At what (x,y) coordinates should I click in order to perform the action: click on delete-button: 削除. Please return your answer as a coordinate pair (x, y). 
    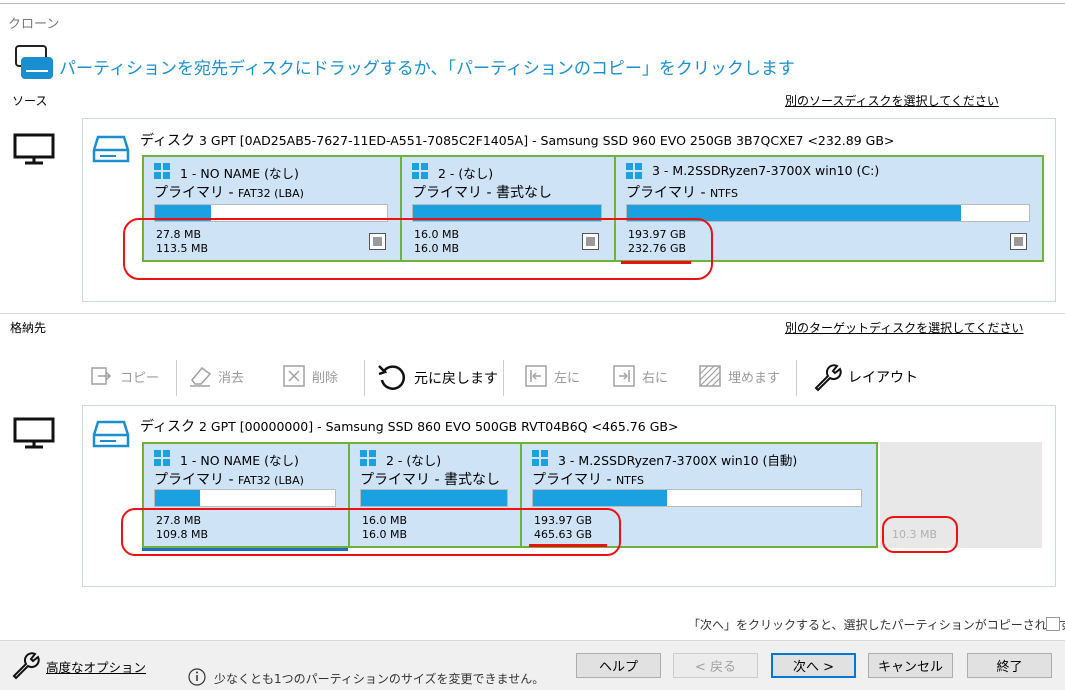
    Looking at the image, I should click on (310, 376).